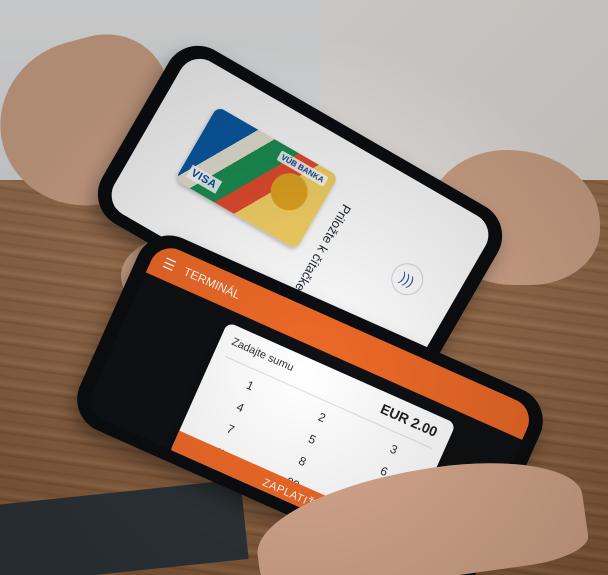 This screenshot has height=575, width=608. What do you see at coordinates (212, 283) in the screenshot?
I see `app-title: TERMINÁL` at bounding box center [212, 283].